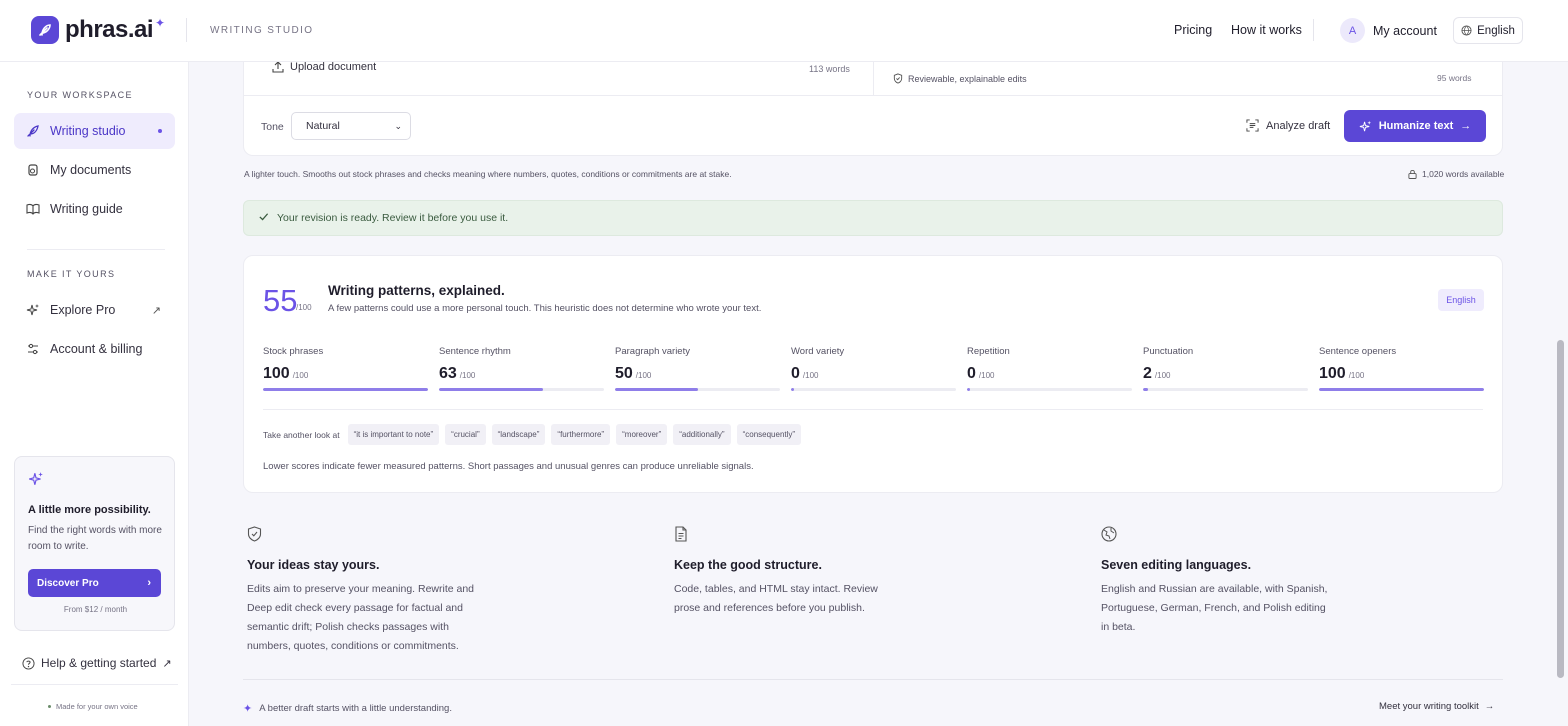 This screenshot has height=726, width=1568. What do you see at coordinates (333, 67) in the screenshot?
I see `upload-label: Upload document` at bounding box center [333, 67].